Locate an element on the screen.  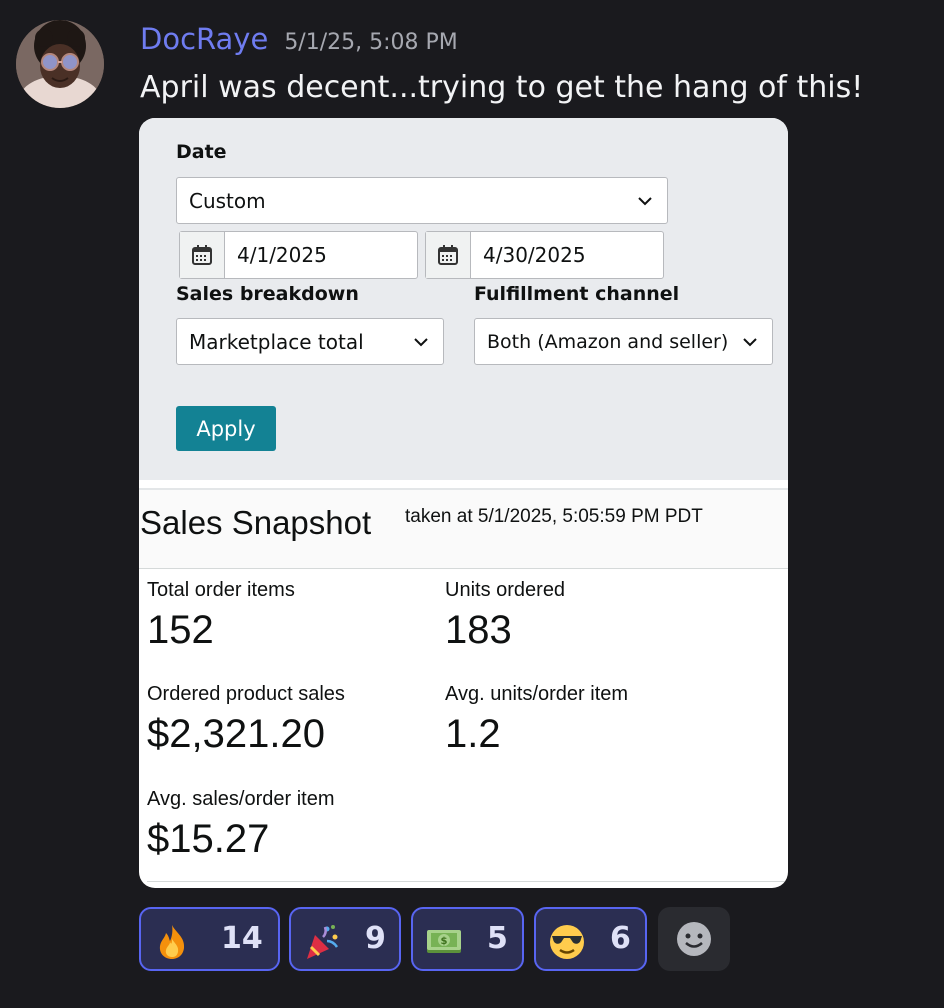
message-header: DocRaye 5/1/25, 5:08 PM is located at coordinates (299, 42).